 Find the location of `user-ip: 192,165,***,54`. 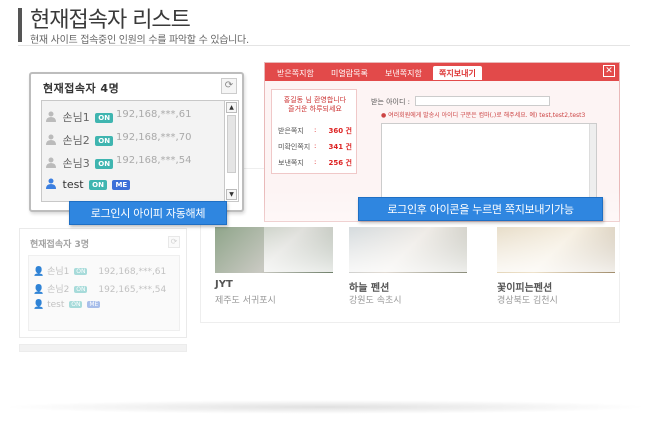

user-ip: 192,165,***,54 is located at coordinates (132, 290).